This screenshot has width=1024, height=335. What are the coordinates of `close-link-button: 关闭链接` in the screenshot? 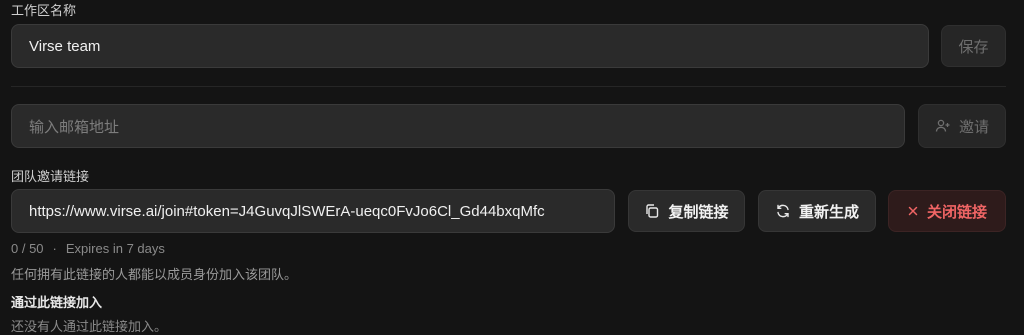 It's located at (947, 211).